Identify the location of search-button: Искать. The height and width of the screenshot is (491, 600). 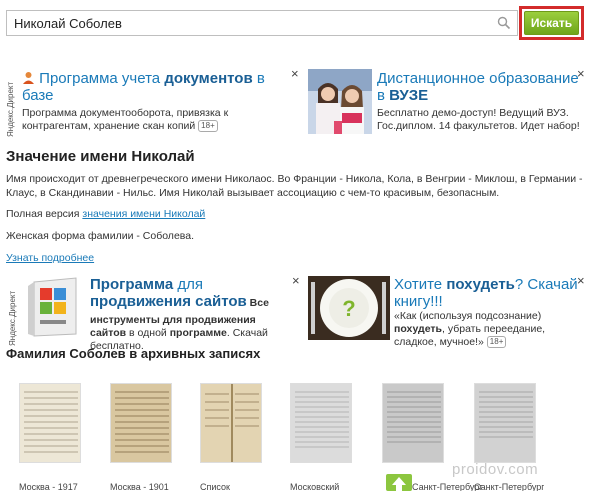
(551, 23).